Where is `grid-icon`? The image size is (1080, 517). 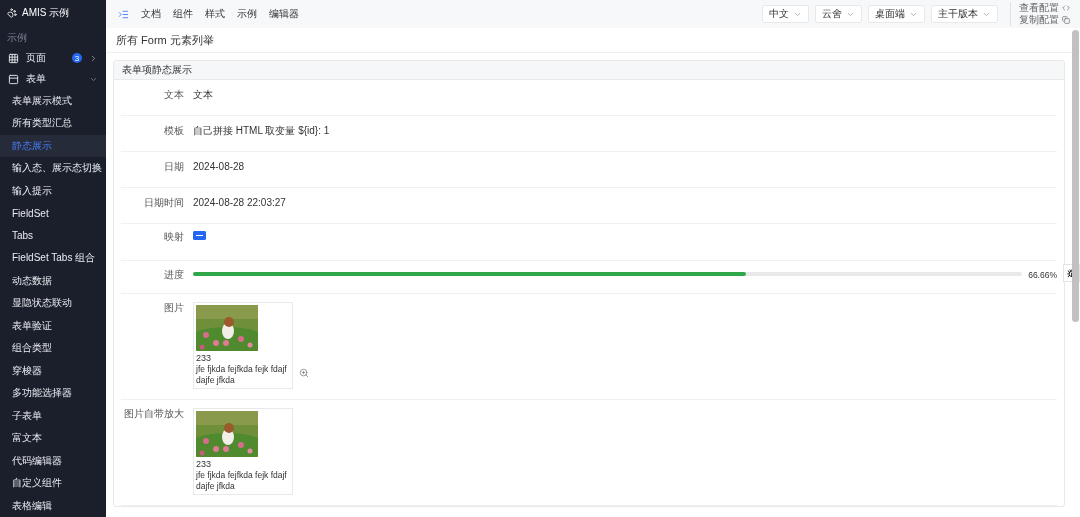 grid-icon is located at coordinates (13, 58).